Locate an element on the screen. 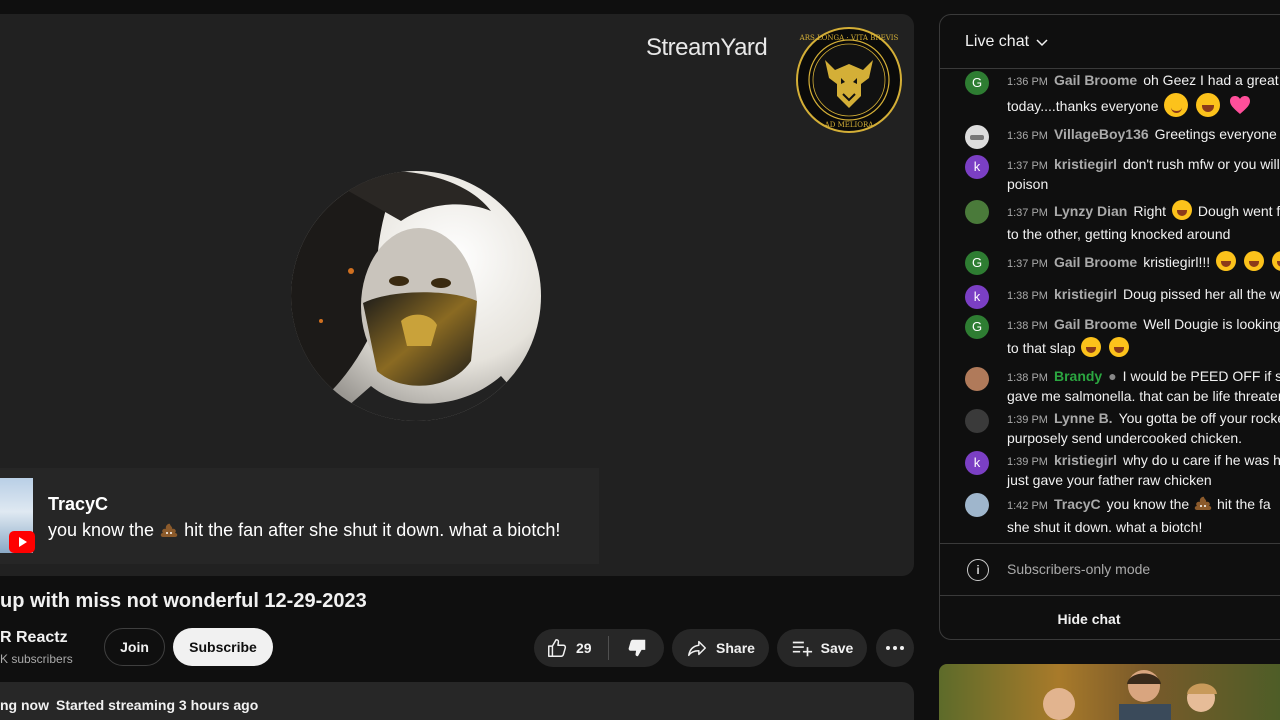  kissing-face-emoji-icon is located at coordinates (1208, 105).